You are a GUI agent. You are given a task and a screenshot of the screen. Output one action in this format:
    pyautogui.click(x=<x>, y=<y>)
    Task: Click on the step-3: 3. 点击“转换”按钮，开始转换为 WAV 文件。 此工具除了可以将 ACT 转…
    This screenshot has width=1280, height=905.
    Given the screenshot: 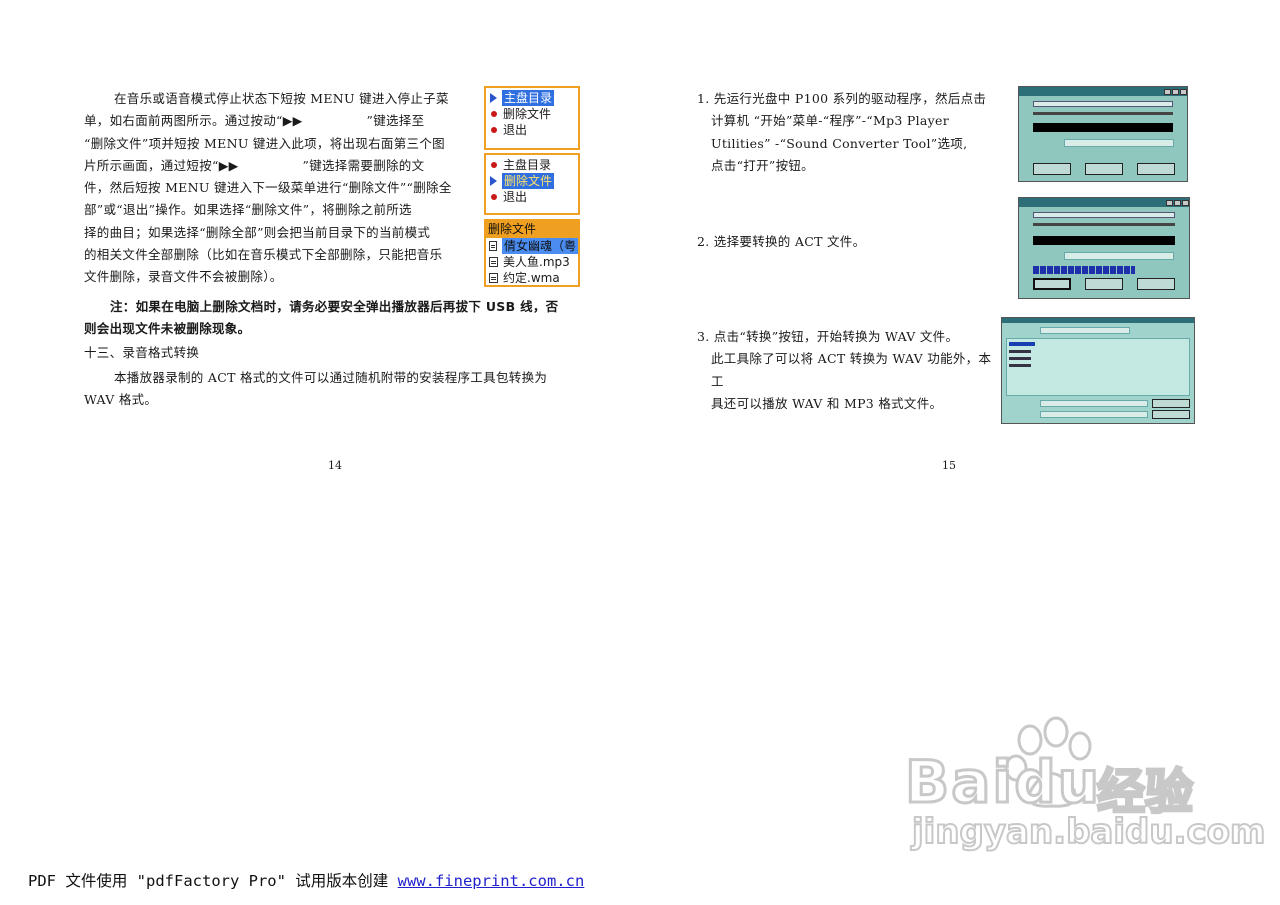 What is the action you would take?
    pyautogui.click(x=847, y=370)
    